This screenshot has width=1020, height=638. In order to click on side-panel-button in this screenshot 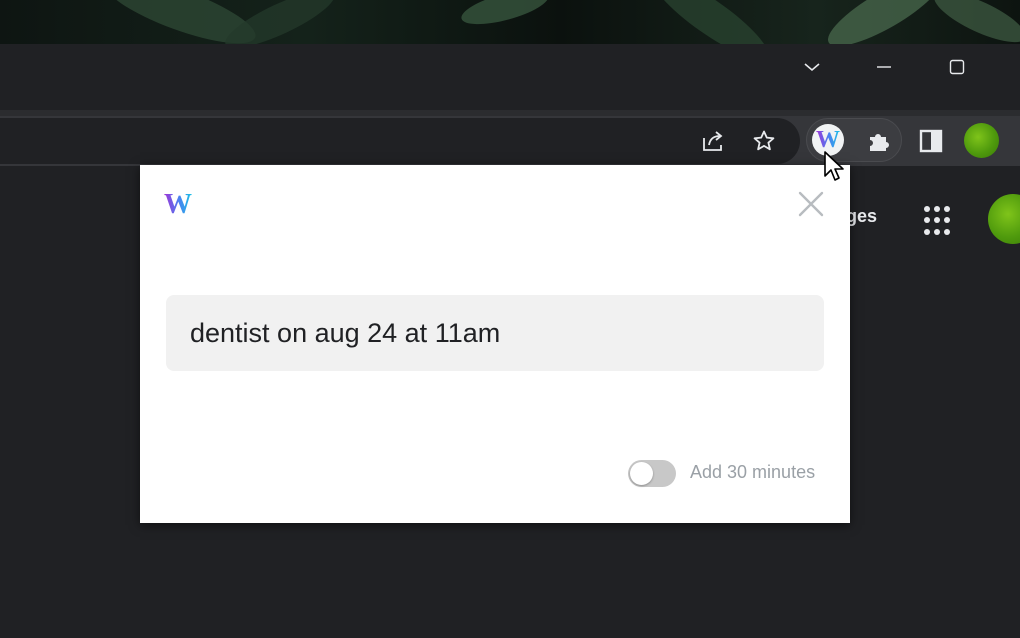, I will do `click(931, 141)`.